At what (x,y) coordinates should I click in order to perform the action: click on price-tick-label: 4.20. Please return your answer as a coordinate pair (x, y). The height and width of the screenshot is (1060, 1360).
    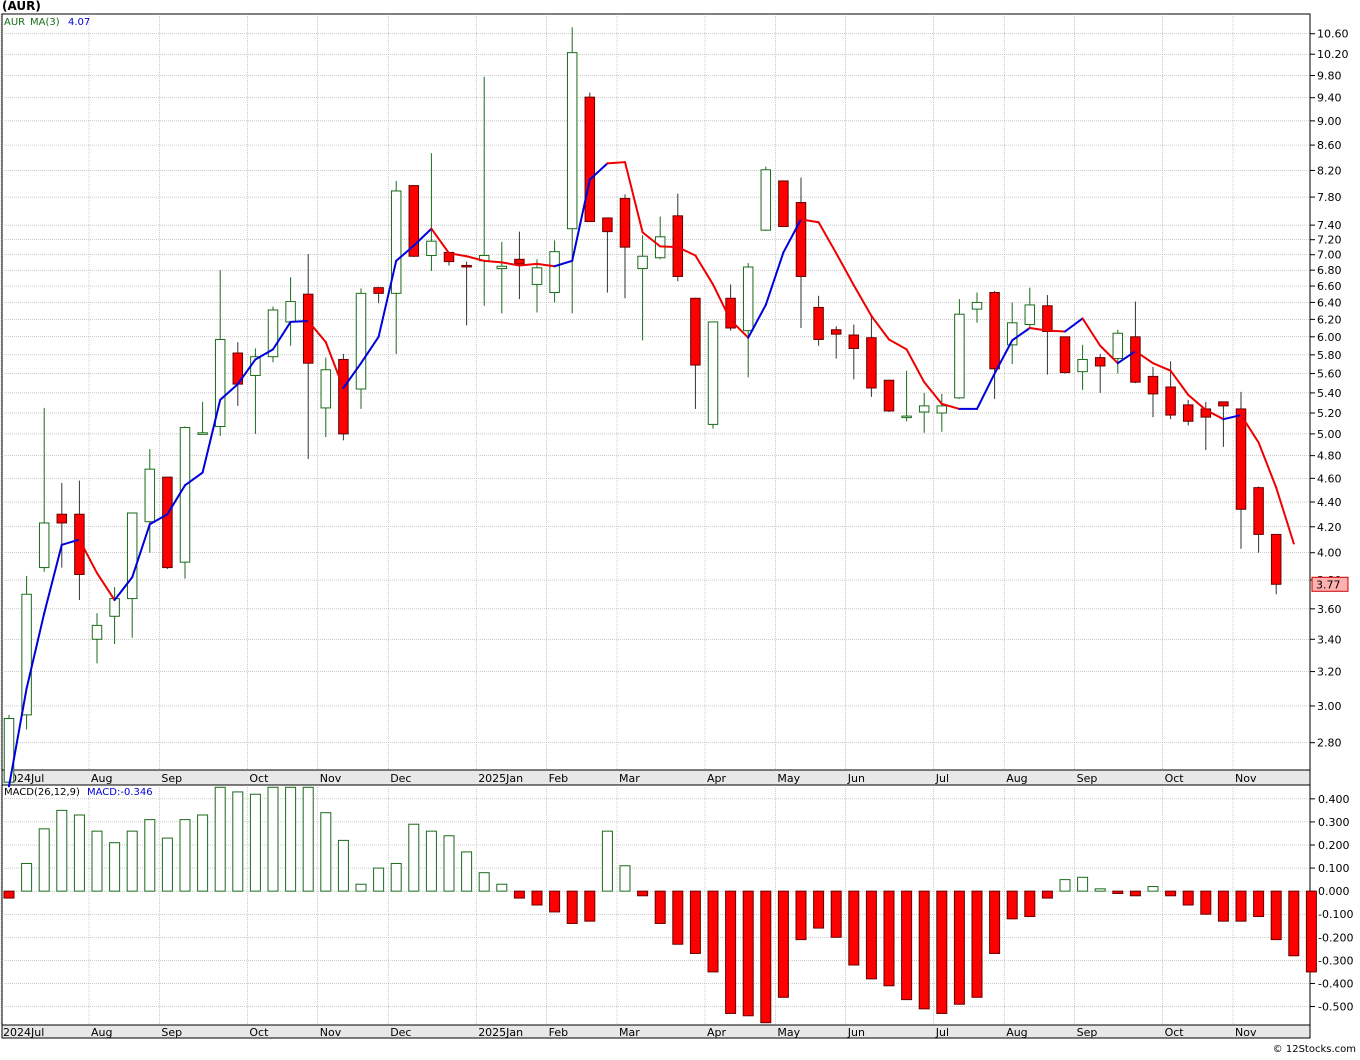
    Looking at the image, I should click on (1329, 527).